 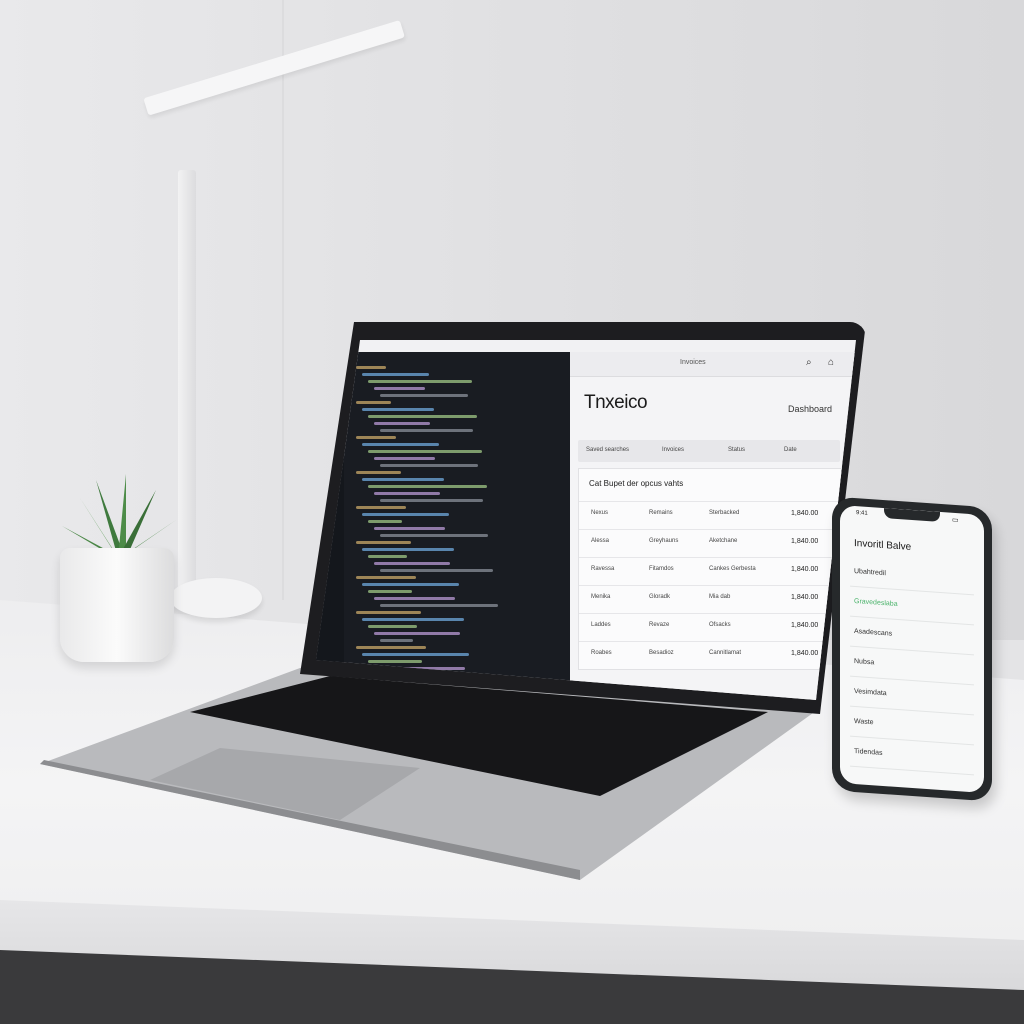 What do you see at coordinates (732, 569) in the screenshot?
I see `table-cell: Cankes Gerbesta` at bounding box center [732, 569].